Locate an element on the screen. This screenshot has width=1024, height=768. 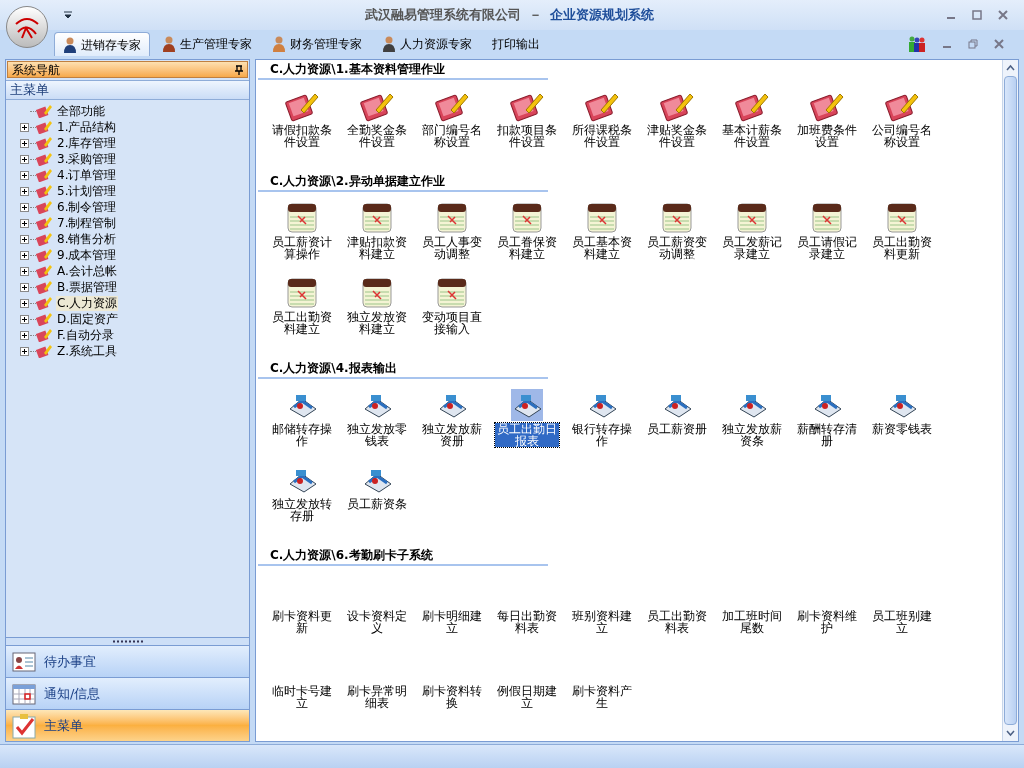
nav-button: 主菜单 is located at coordinates (127, 725).